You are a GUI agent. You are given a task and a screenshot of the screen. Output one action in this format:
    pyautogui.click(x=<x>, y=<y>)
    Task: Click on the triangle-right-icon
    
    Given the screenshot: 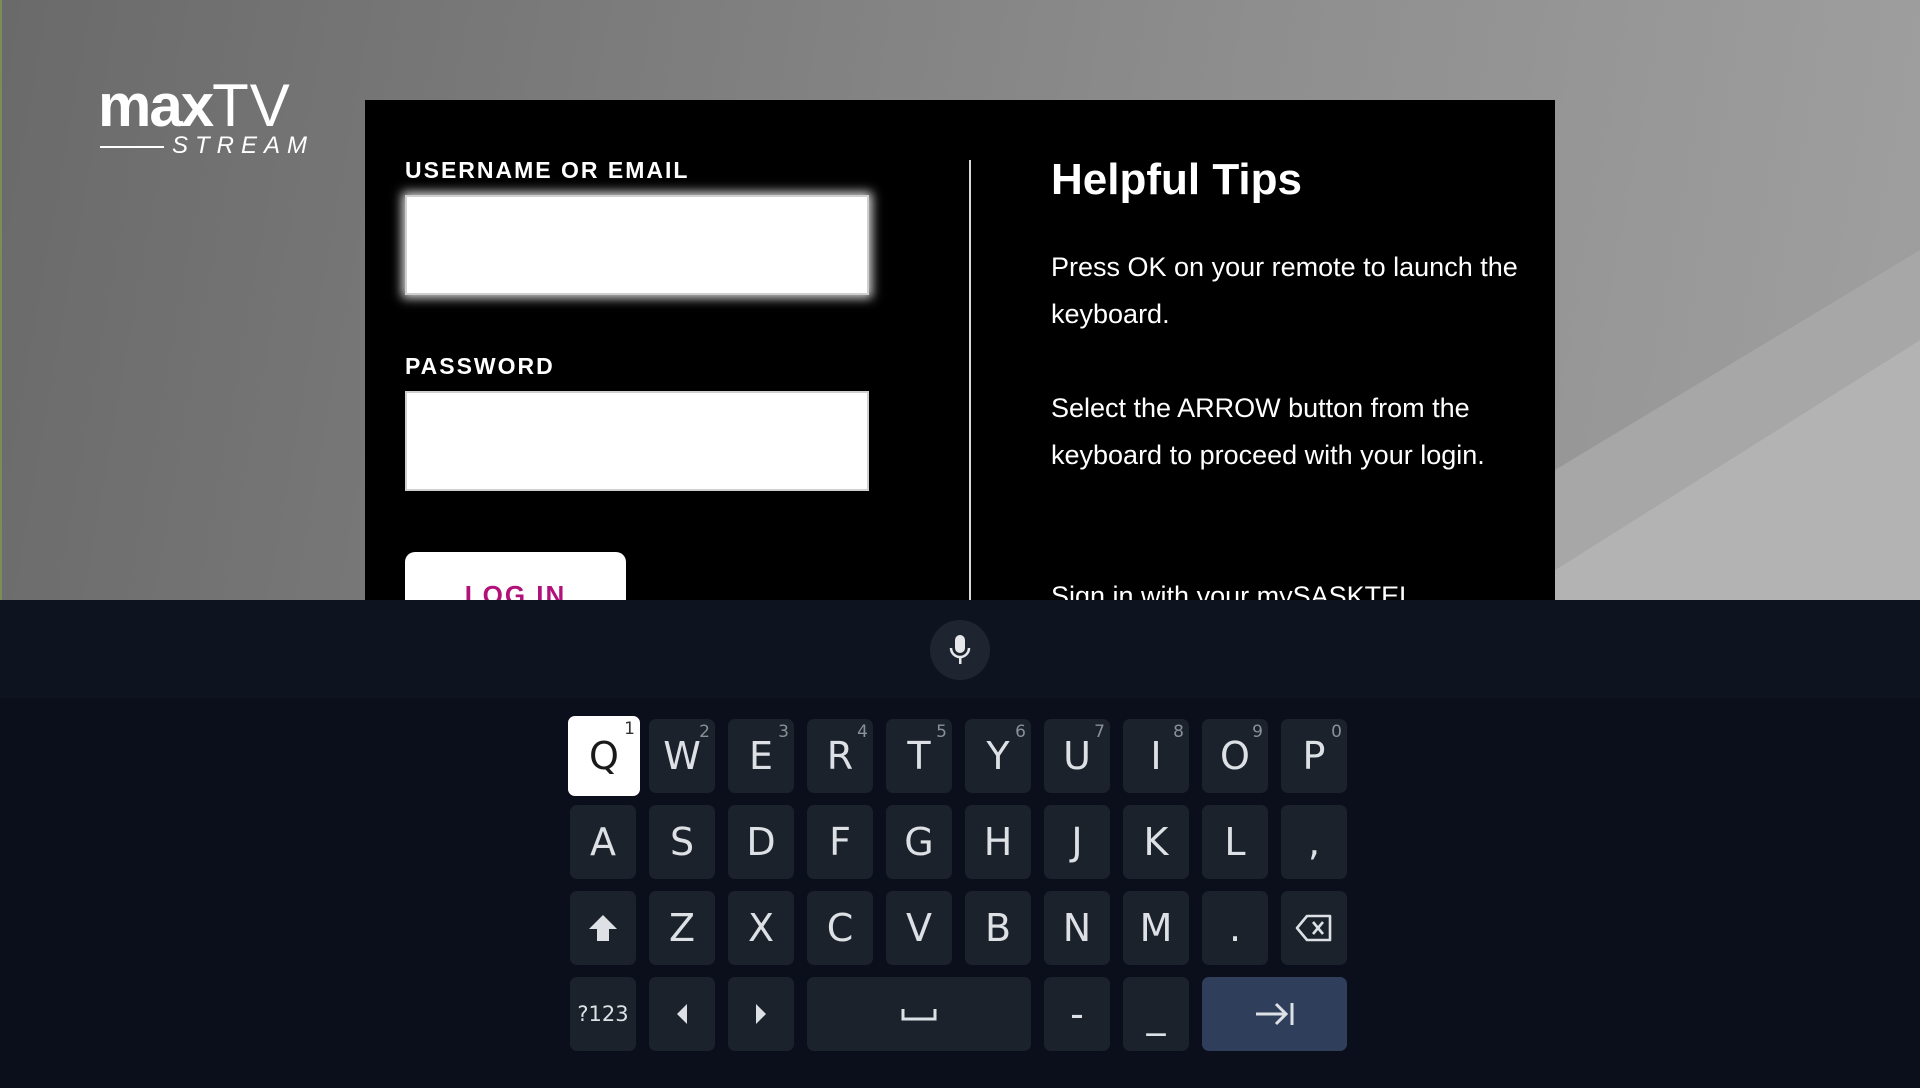 What is the action you would take?
    pyautogui.click(x=761, y=1014)
    